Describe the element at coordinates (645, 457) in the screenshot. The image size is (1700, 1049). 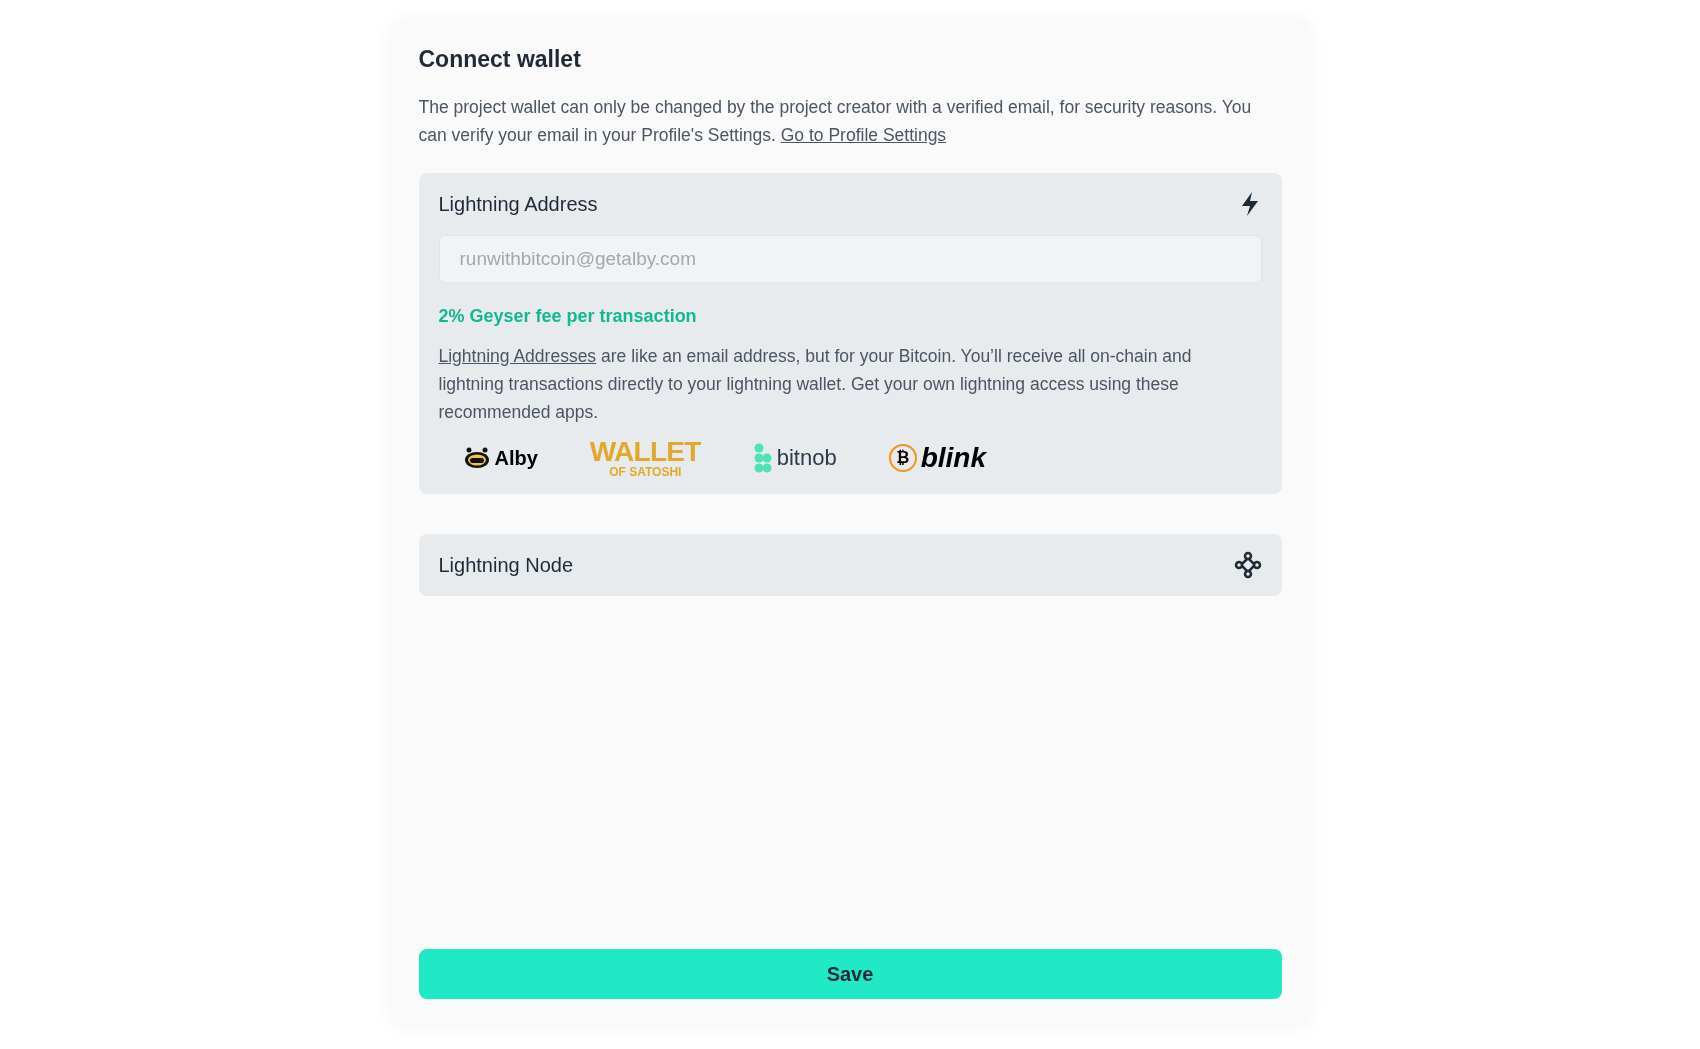
I see `app-logo: WALLET OF SATOSHI` at that location.